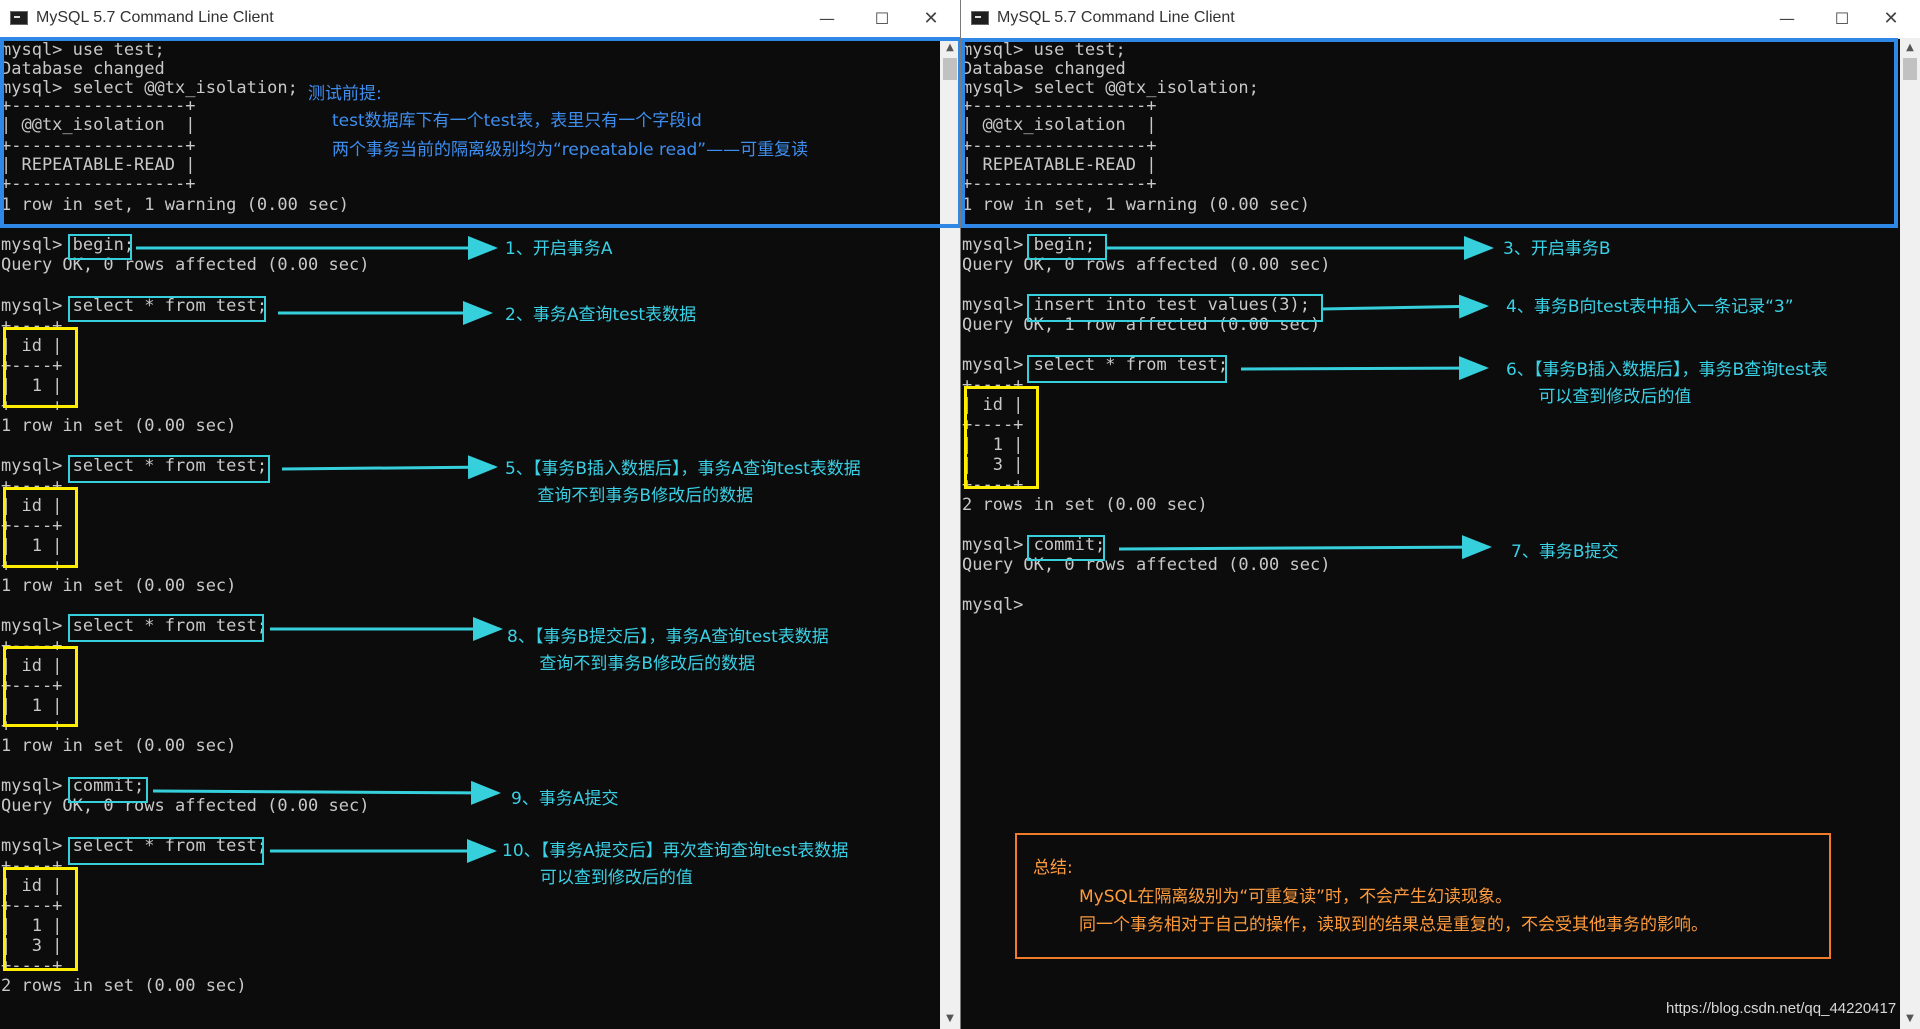 Image resolution: width=1920 pixels, height=1029 pixels. What do you see at coordinates (1650, 307) in the screenshot?
I see `step-annotation: 4、事务B向test表中插入一条记录“3”` at bounding box center [1650, 307].